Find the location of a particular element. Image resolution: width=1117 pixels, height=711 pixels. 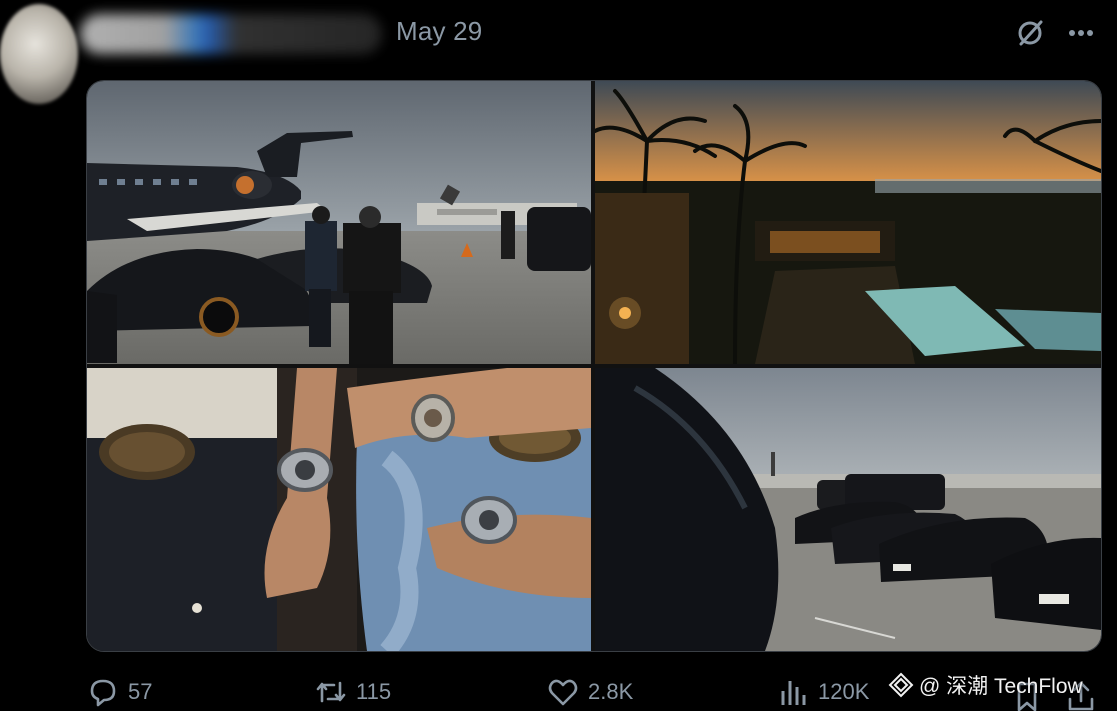

like-button: 2.8K is located at coordinates (589, 691).